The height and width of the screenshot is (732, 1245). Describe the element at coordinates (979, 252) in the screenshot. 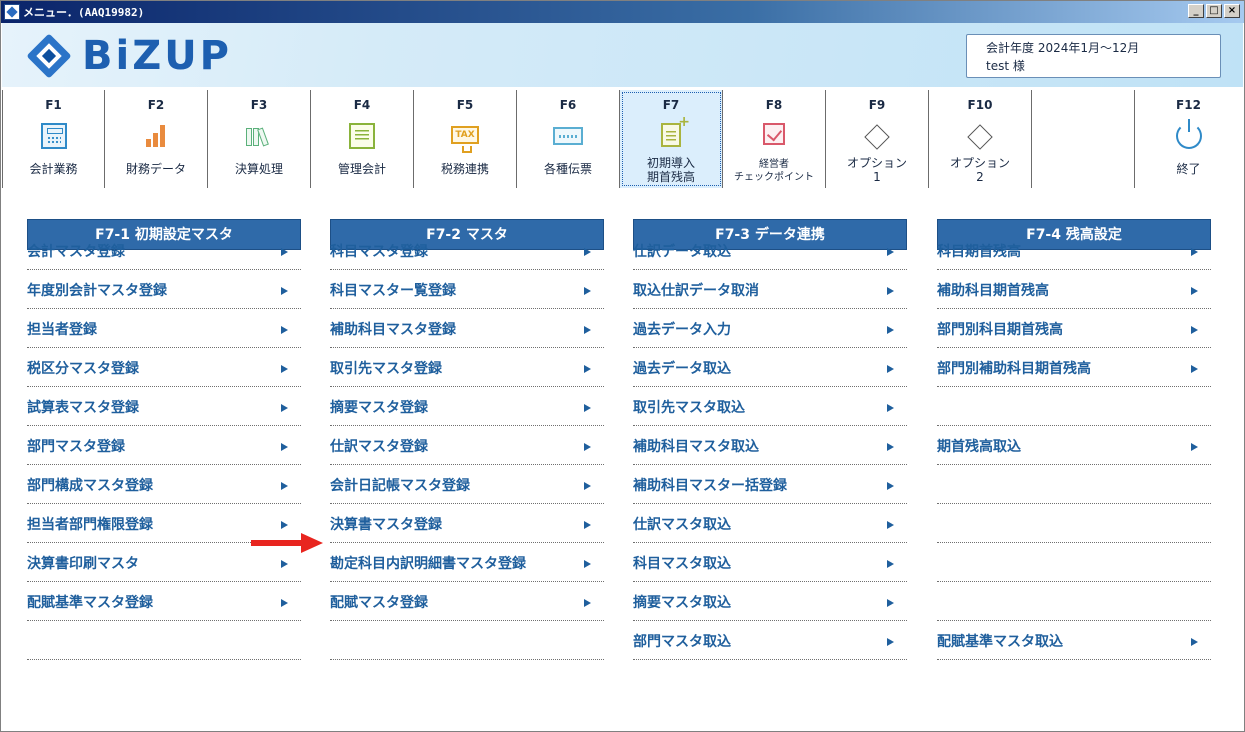

I see `menu-item-label: 科目期首残高` at that location.